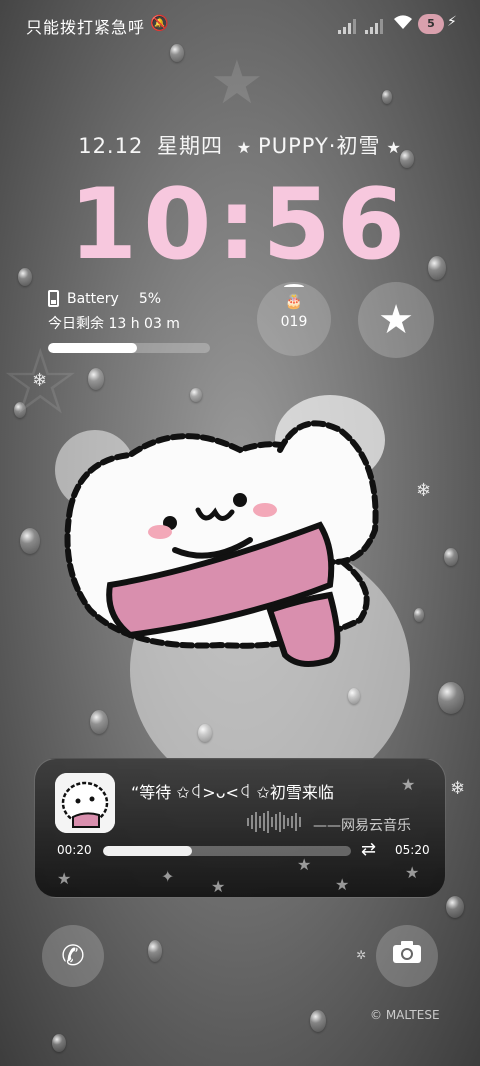 This screenshot has height=1066, width=480. I want to click on birthday-count: 019, so click(294, 322).